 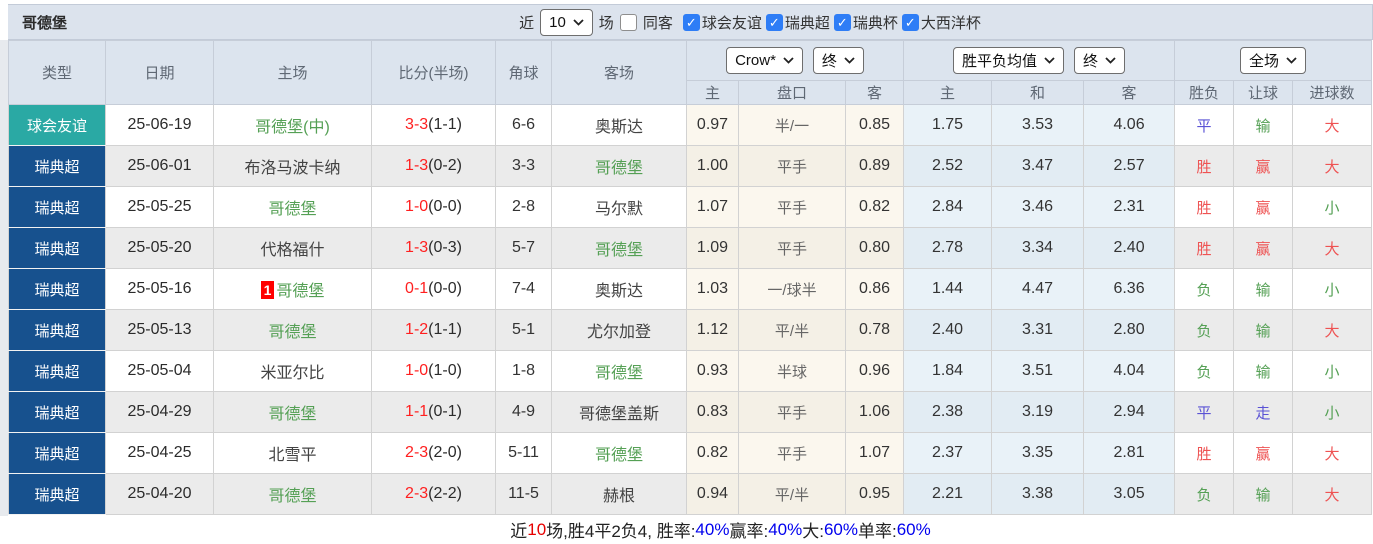 What do you see at coordinates (159, 125) in the screenshot?
I see `date-cell: 25-06-19` at bounding box center [159, 125].